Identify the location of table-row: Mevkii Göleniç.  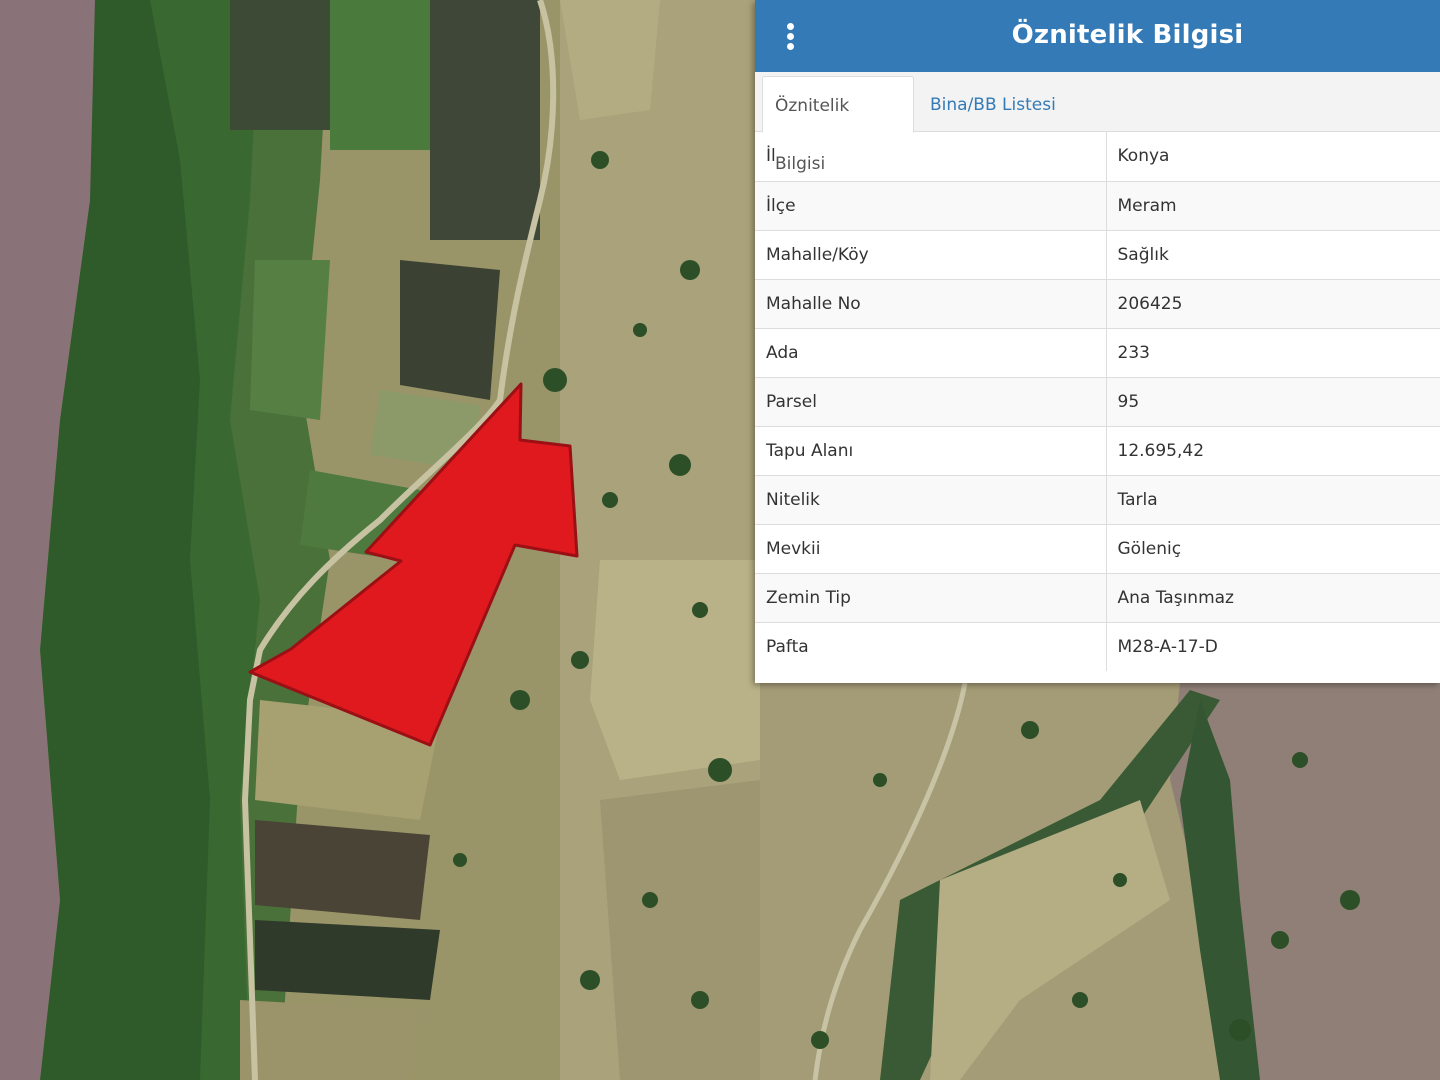
(1097, 549).